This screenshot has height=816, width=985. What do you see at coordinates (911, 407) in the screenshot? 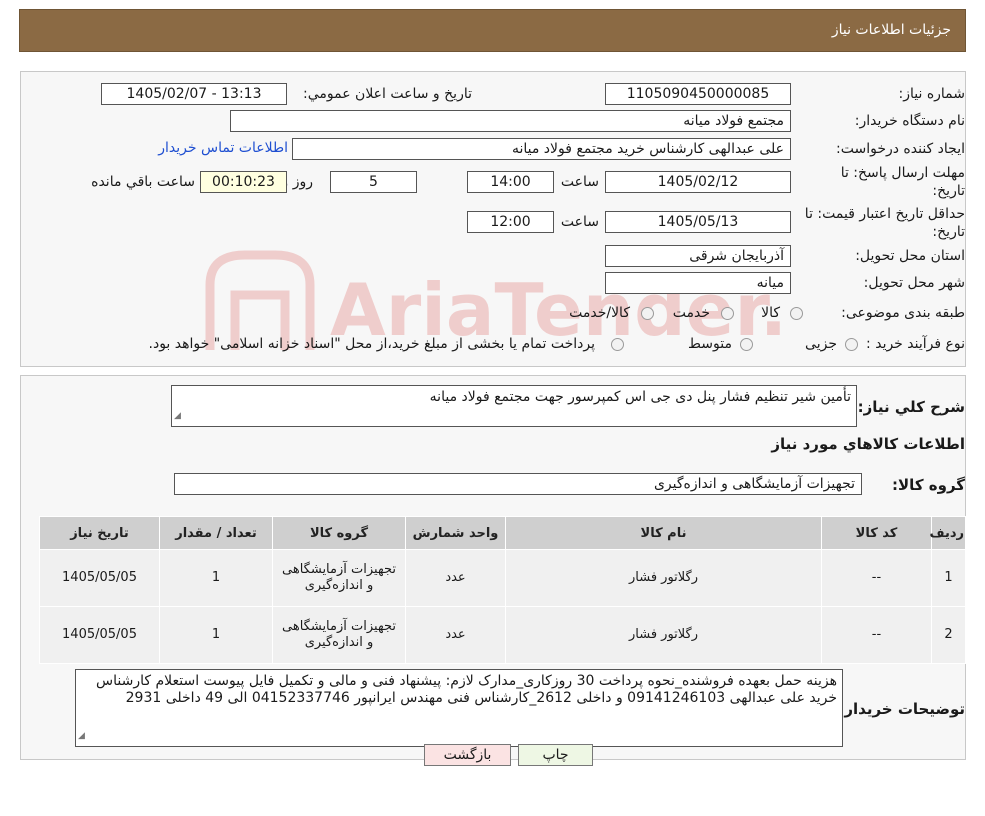
I see `summary-label: شرح کلي نیاز:` at bounding box center [911, 407].